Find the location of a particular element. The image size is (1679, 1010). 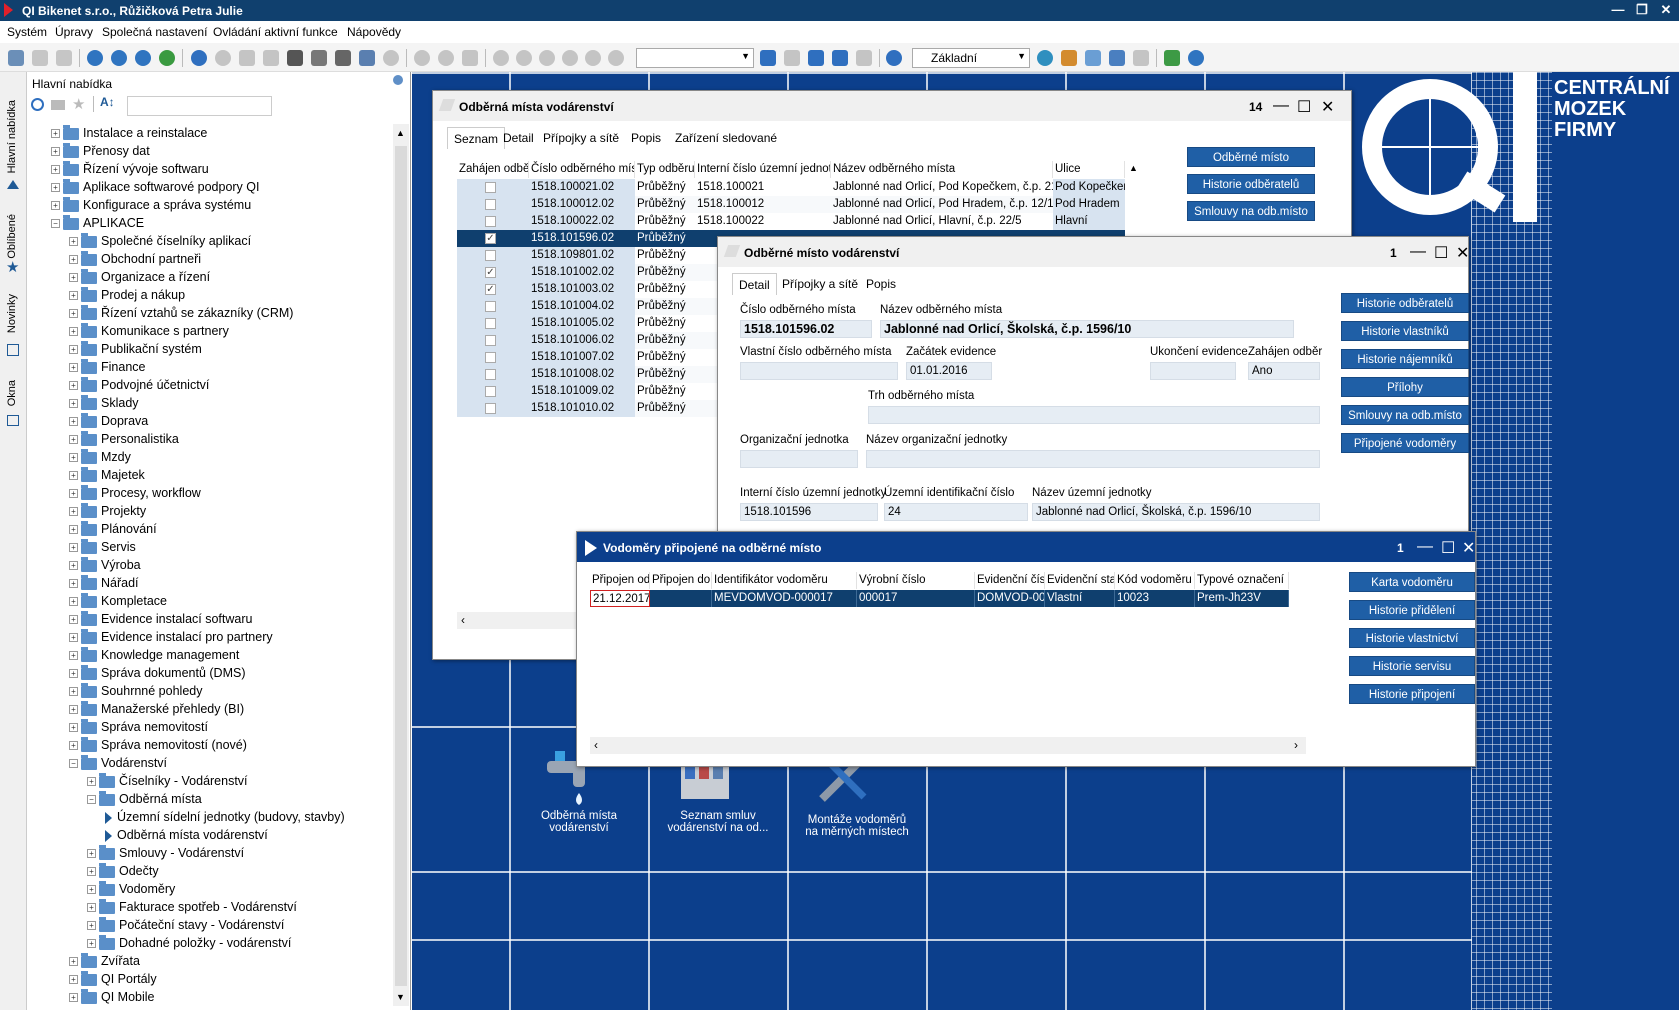

menu-active-function: Ovládání aktivní funkce is located at coordinates (275, 32).